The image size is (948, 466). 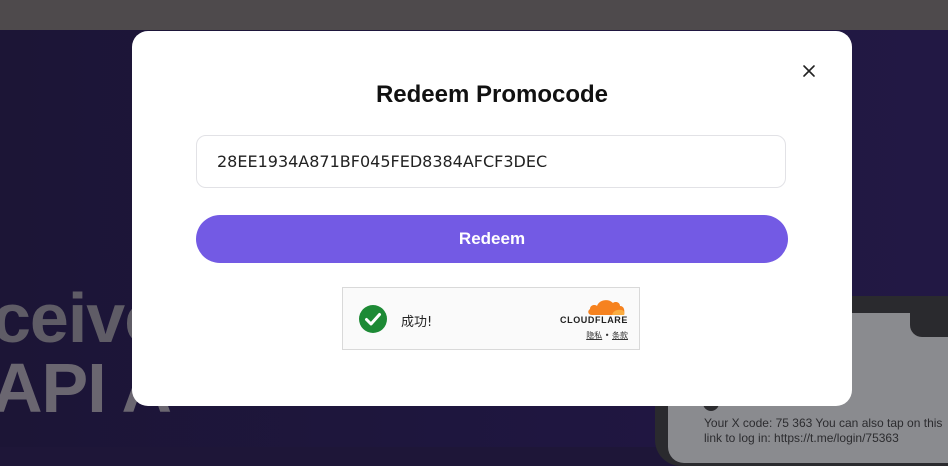 I want to click on cloudflare-turnstile-widget: 成功! CLOUDFLARE 隐私 • 条款, so click(x=491, y=318).